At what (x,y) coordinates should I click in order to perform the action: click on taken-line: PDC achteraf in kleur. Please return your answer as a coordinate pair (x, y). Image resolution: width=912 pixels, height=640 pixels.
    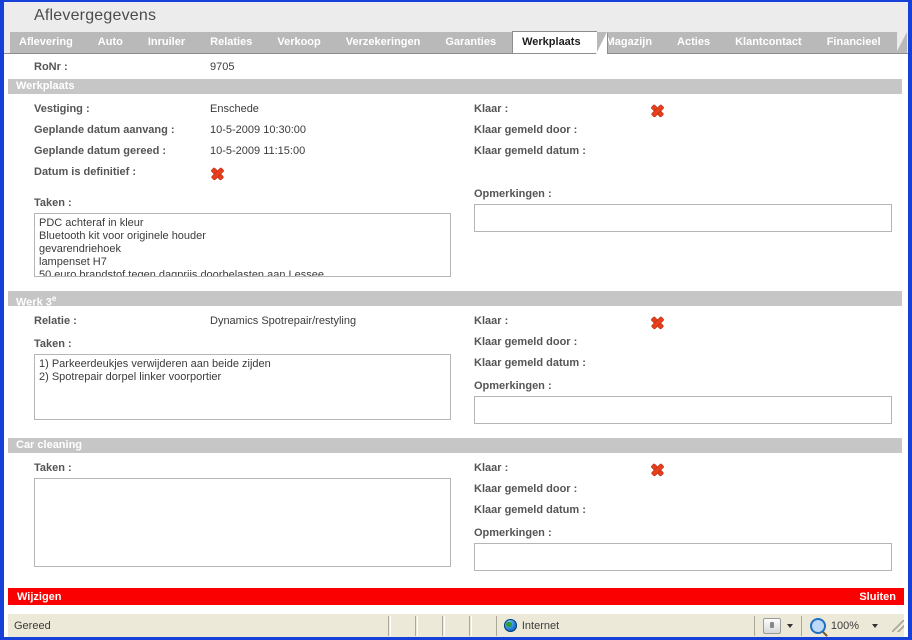
    Looking at the image, I should click on (91, 223).